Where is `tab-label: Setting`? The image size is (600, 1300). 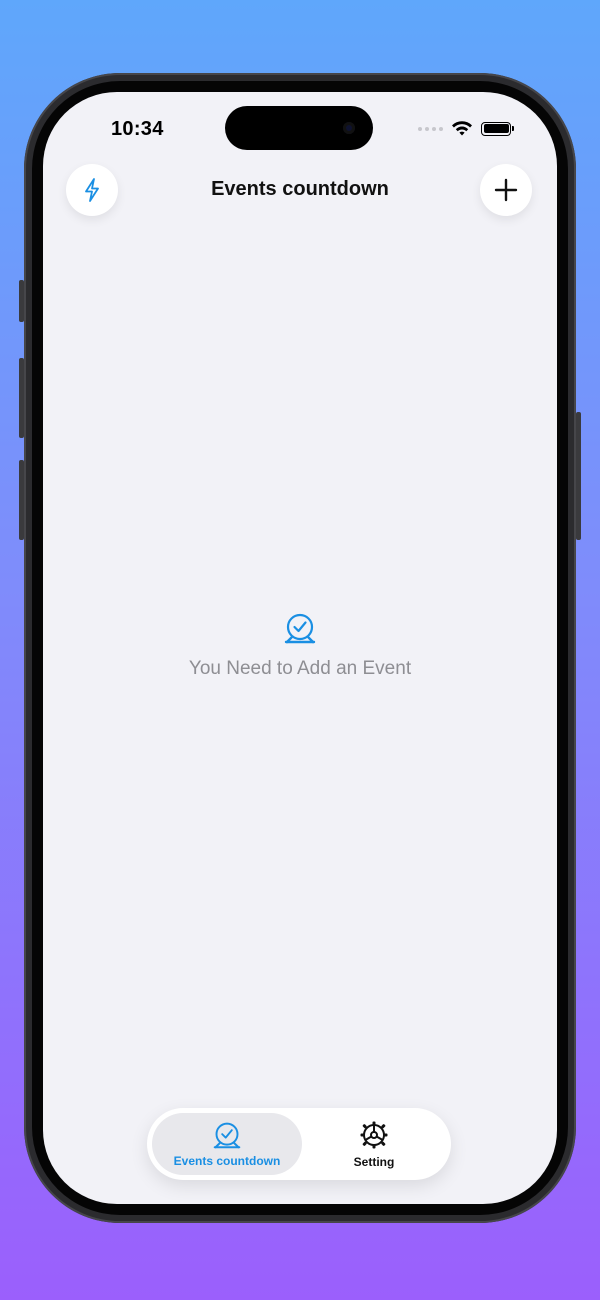
tab-label: Setting is located at coordinates (374, 1161).